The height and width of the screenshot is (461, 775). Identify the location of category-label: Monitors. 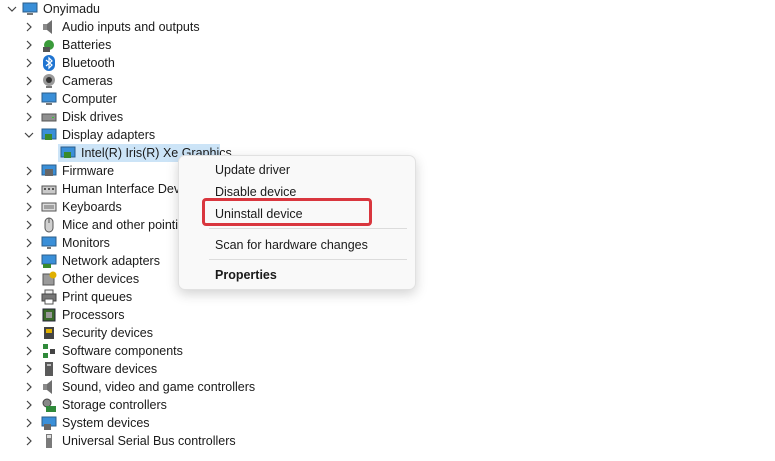
(86, 243).